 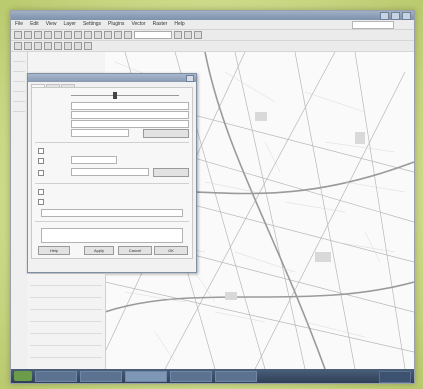 What do you see at coordinates (171, 250) in the screenshot?
I see `ok-button: OK` at bounding box center [171, 250].